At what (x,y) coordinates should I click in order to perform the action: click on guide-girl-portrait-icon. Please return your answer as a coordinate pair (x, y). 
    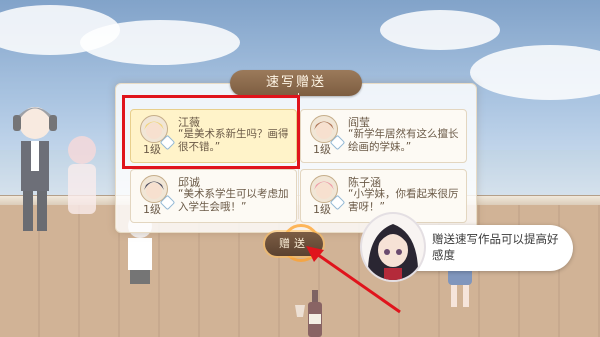
    Looking at the image, I should click on (393, 247).